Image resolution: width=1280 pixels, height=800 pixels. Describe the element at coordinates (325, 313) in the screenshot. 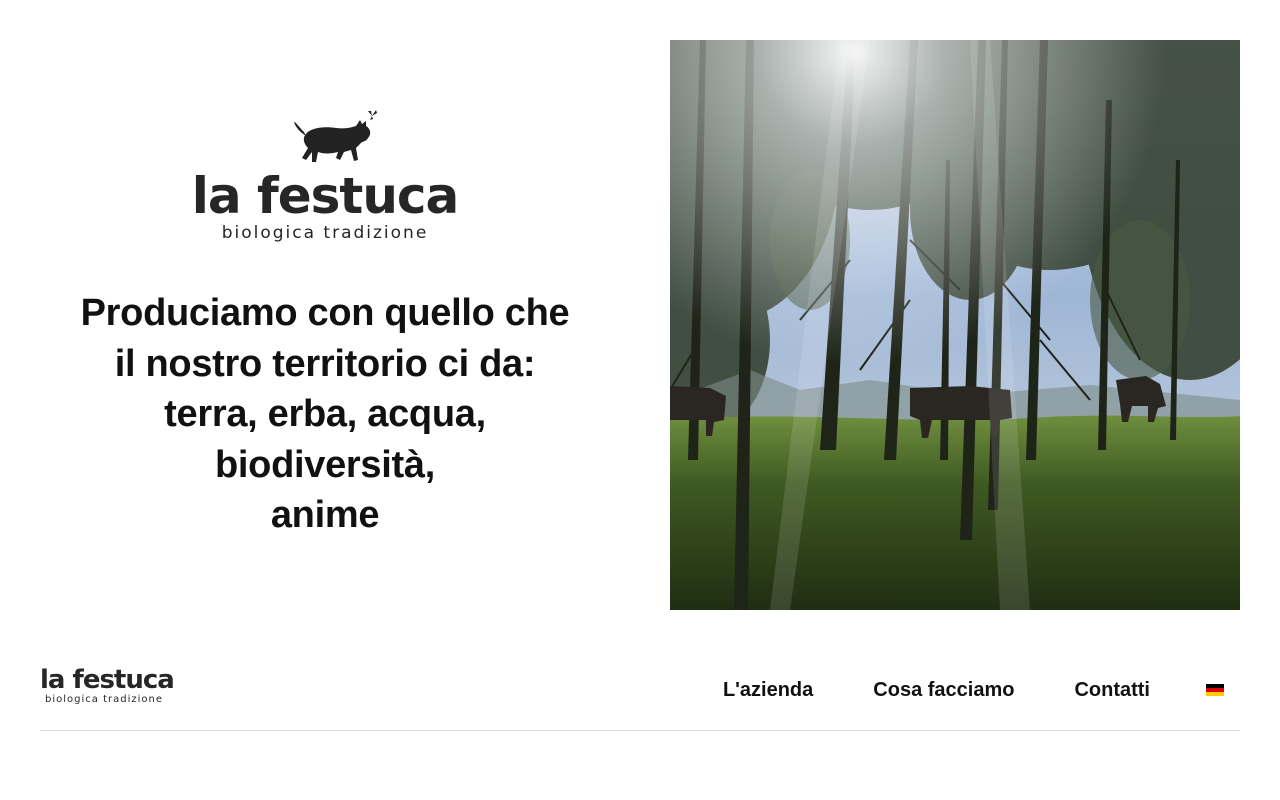

I see `headline-line: Produciamo con quello che` at that location.